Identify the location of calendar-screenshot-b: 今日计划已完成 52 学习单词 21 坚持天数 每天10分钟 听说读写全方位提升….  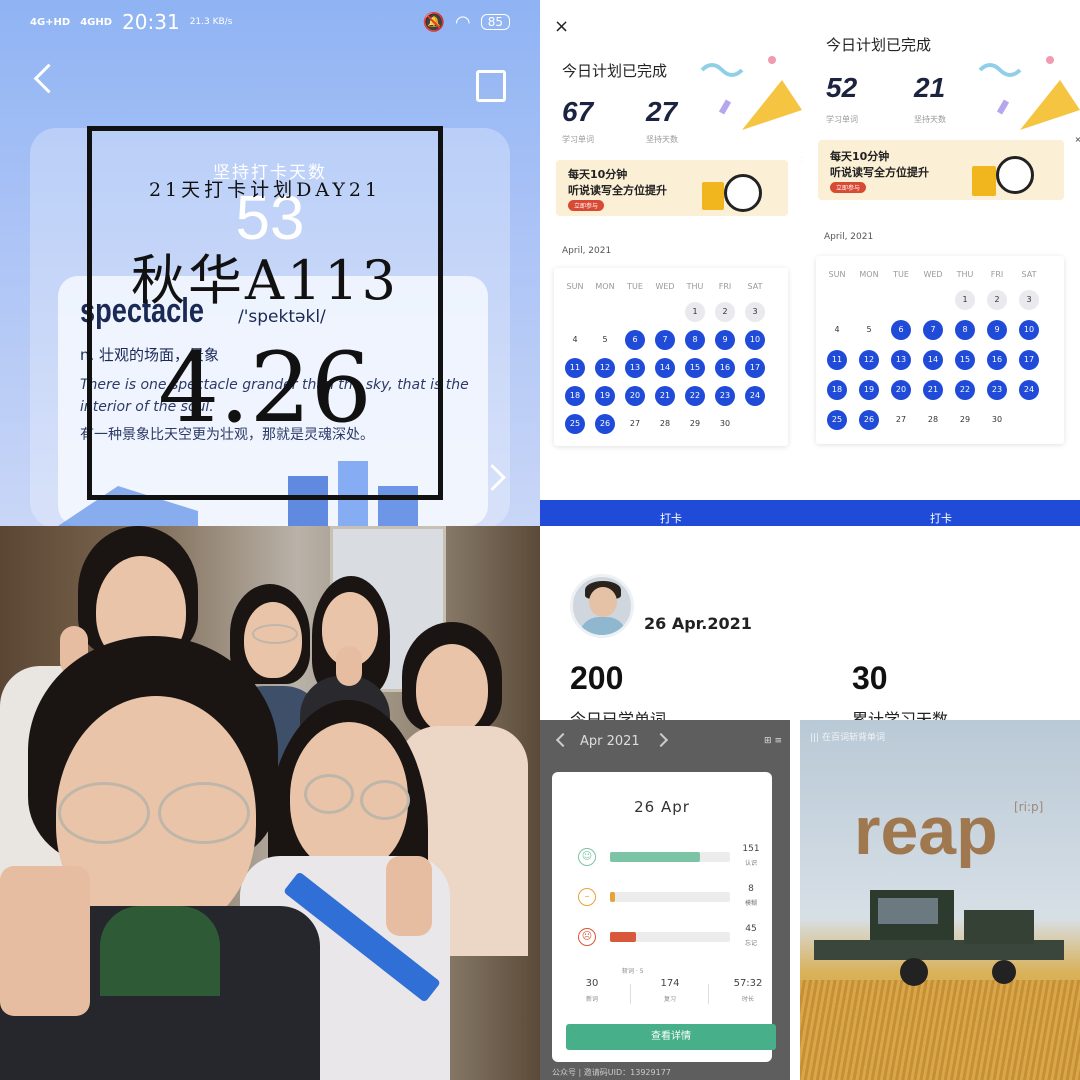
(941, 263).